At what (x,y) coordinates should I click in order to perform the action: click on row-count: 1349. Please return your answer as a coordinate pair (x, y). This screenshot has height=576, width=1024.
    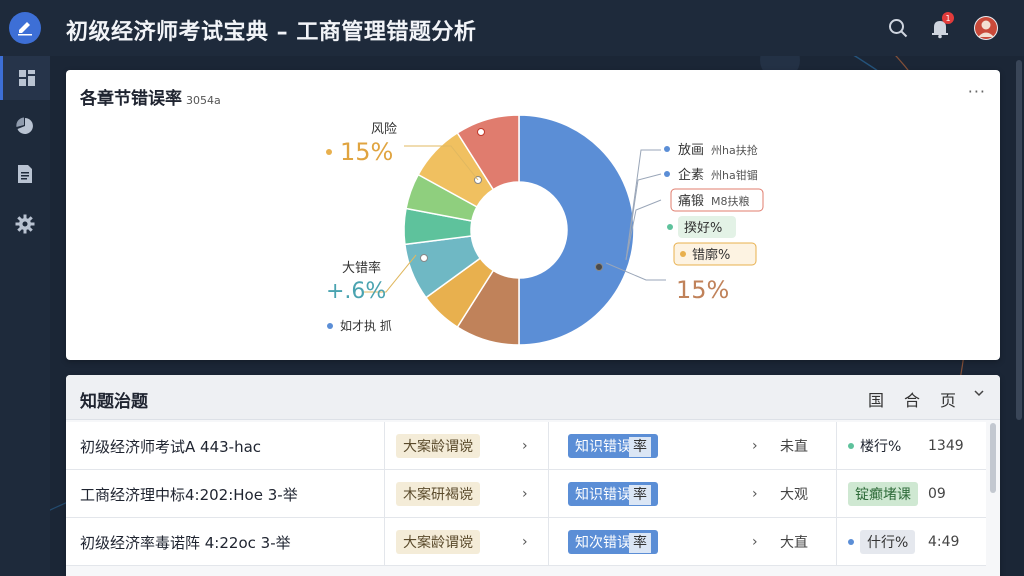
    Looking at the image, I should click on (946, 446).